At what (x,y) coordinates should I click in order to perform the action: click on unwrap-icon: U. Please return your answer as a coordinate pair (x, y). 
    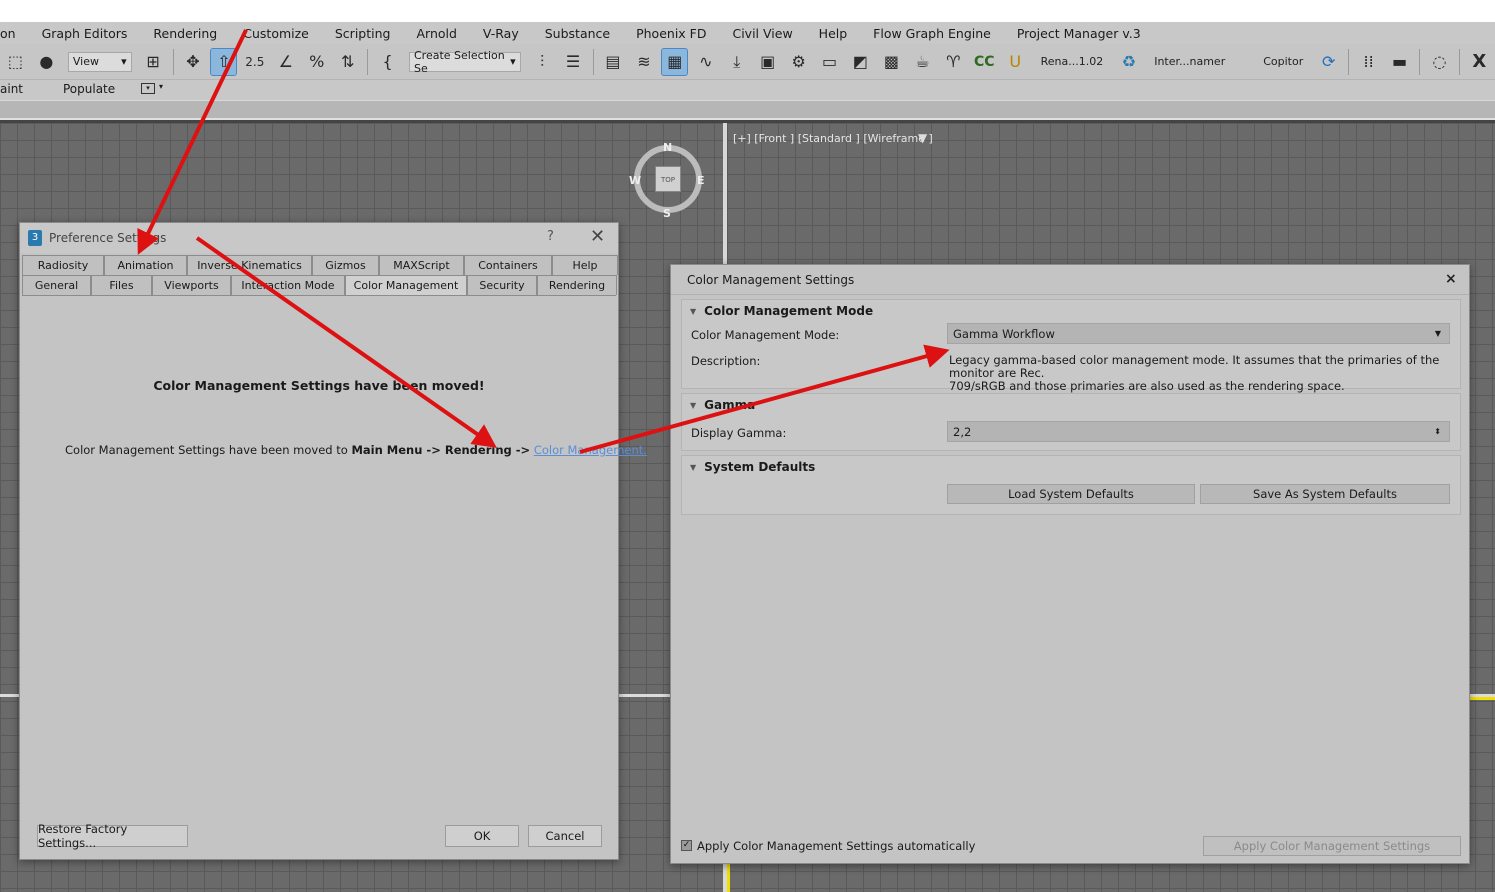
    Looking at the image, I should click on (1015, 62).